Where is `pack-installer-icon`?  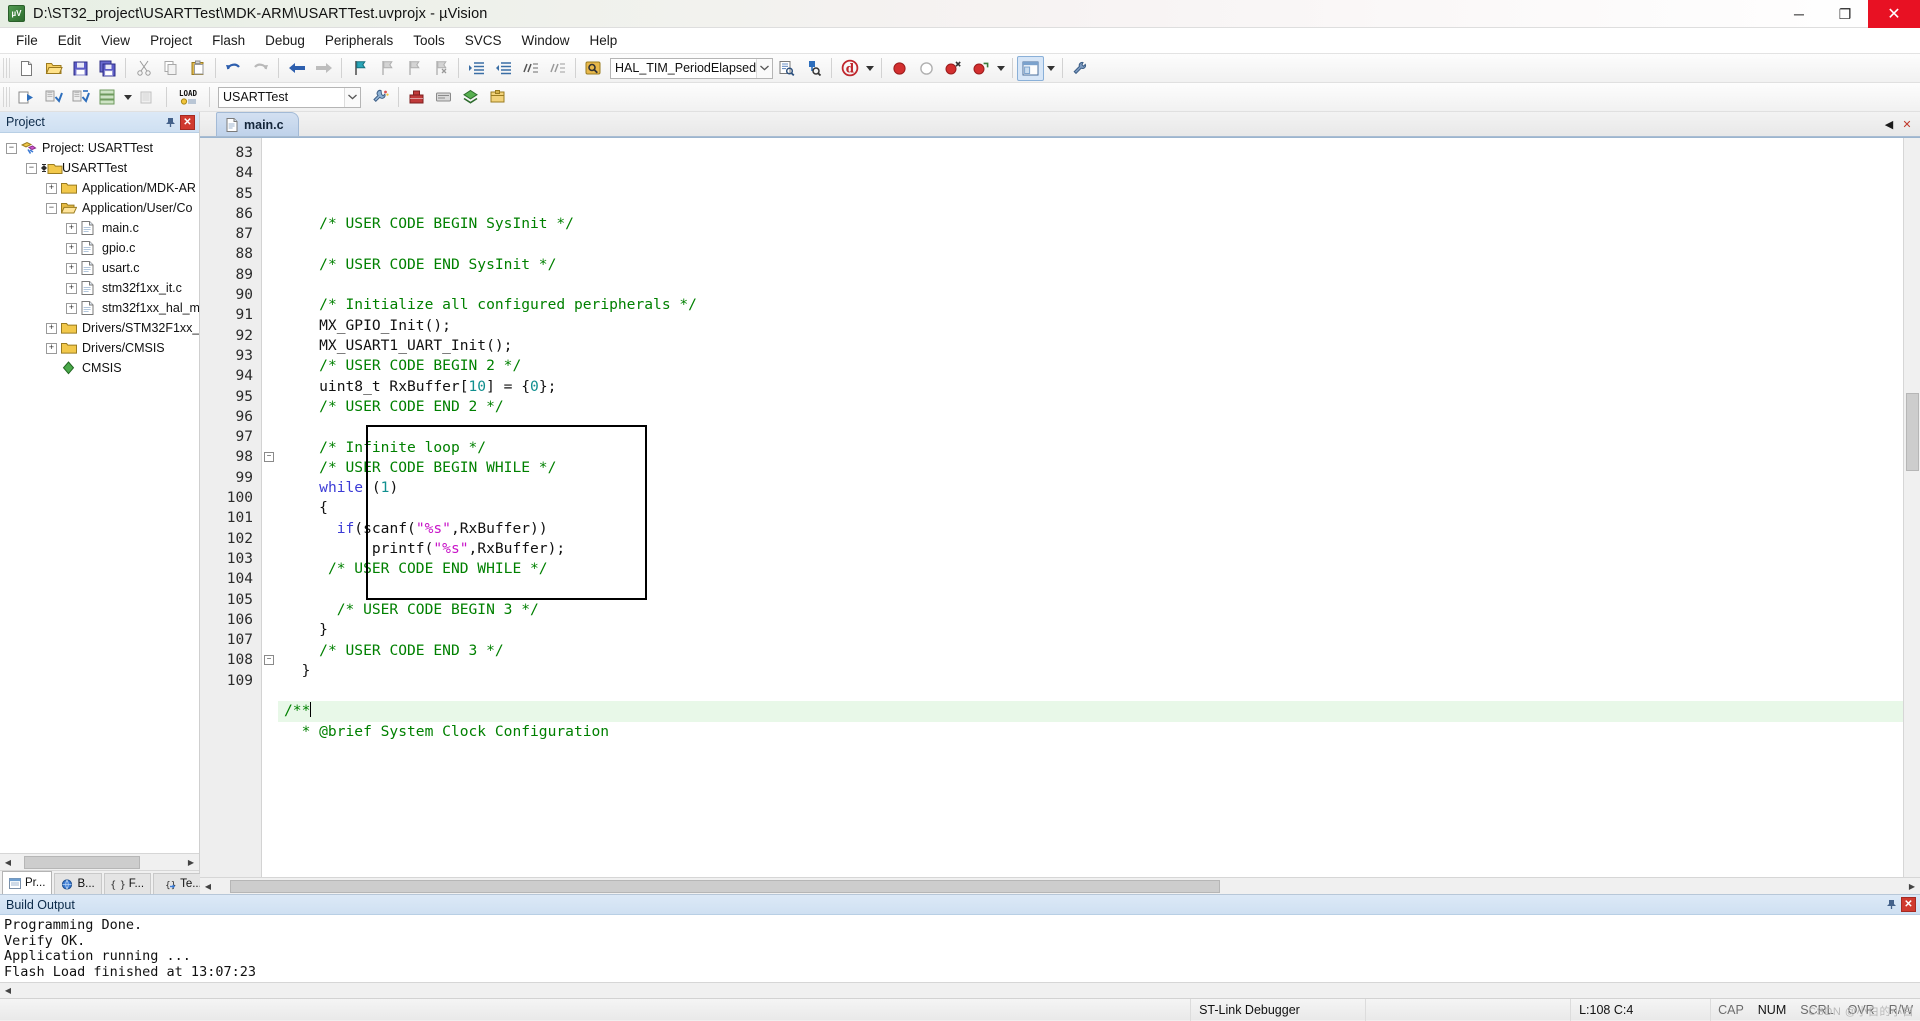 pack-installer-icon is located at coordinates (497, 97).